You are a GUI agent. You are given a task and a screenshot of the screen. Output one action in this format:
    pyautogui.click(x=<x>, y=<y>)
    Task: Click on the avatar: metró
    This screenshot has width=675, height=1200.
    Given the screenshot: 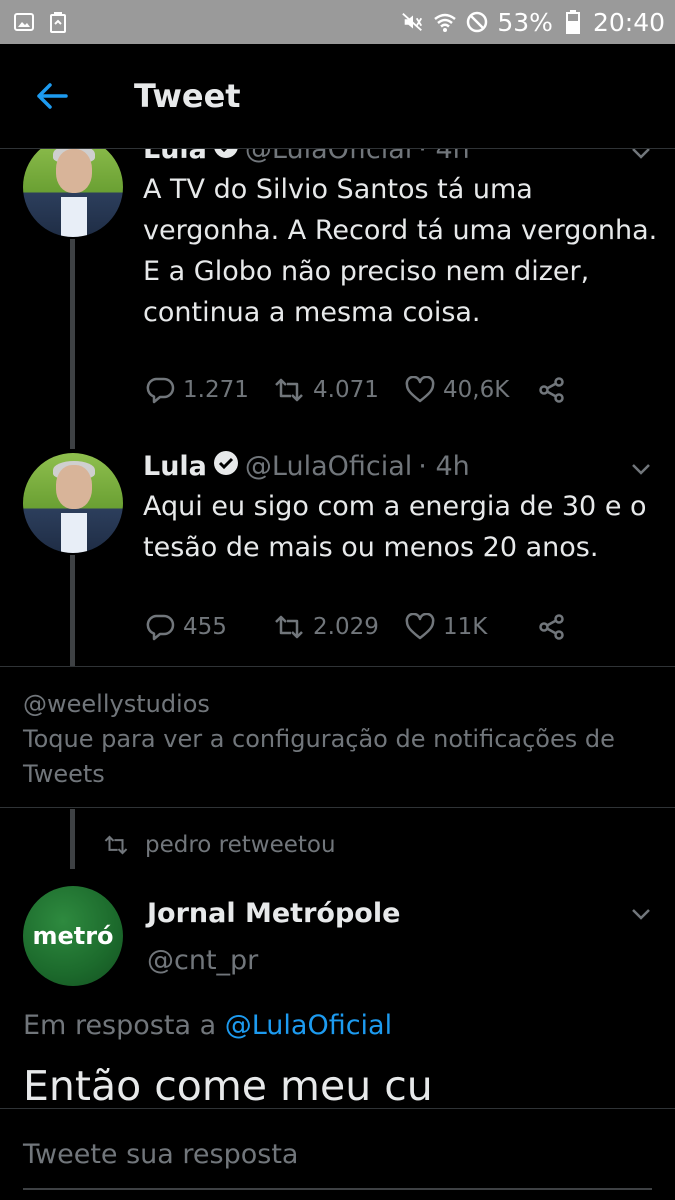 What is the action you would take?
    pyautogui.click(x=73, y=936)
    